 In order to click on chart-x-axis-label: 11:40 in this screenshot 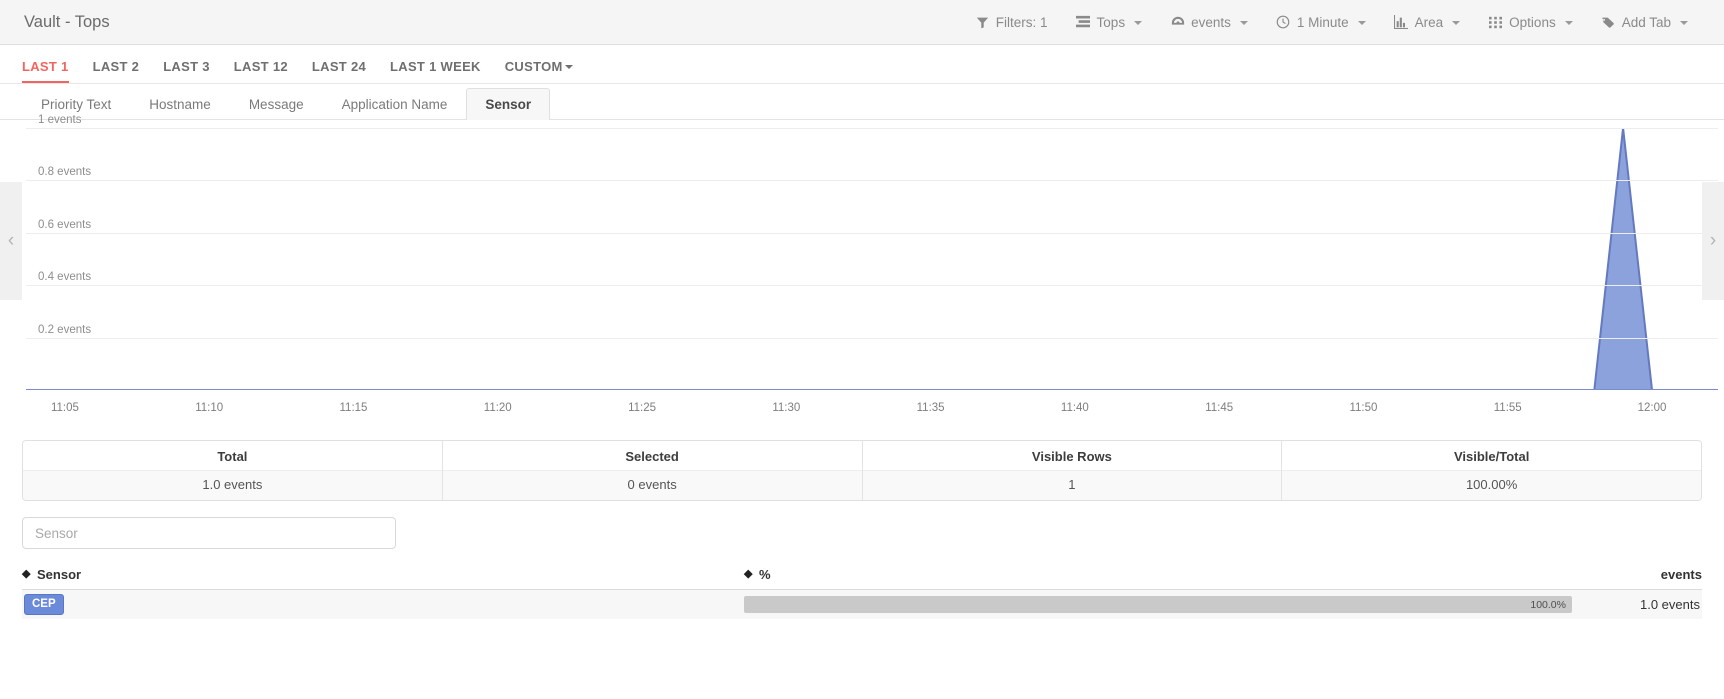, I will do `click(1074, 408)`.